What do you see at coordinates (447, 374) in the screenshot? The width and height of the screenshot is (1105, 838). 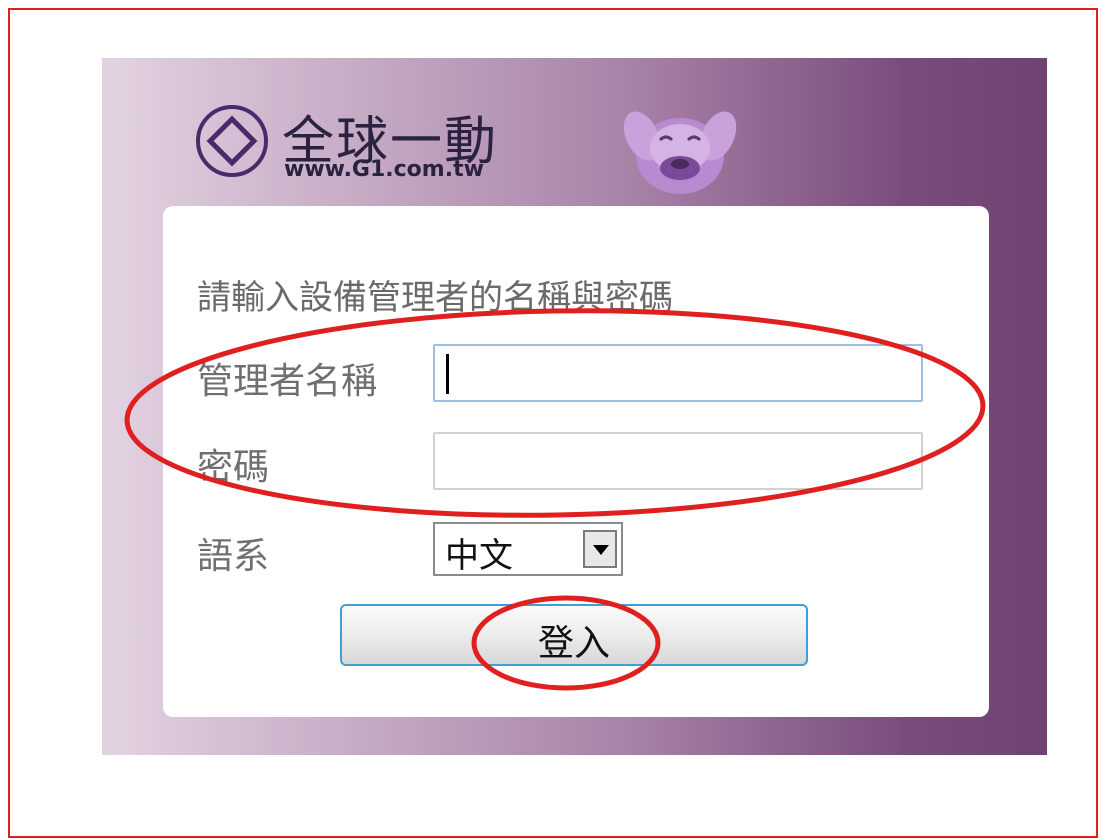 I see `text-cursor` at bounding box center [447, 374].